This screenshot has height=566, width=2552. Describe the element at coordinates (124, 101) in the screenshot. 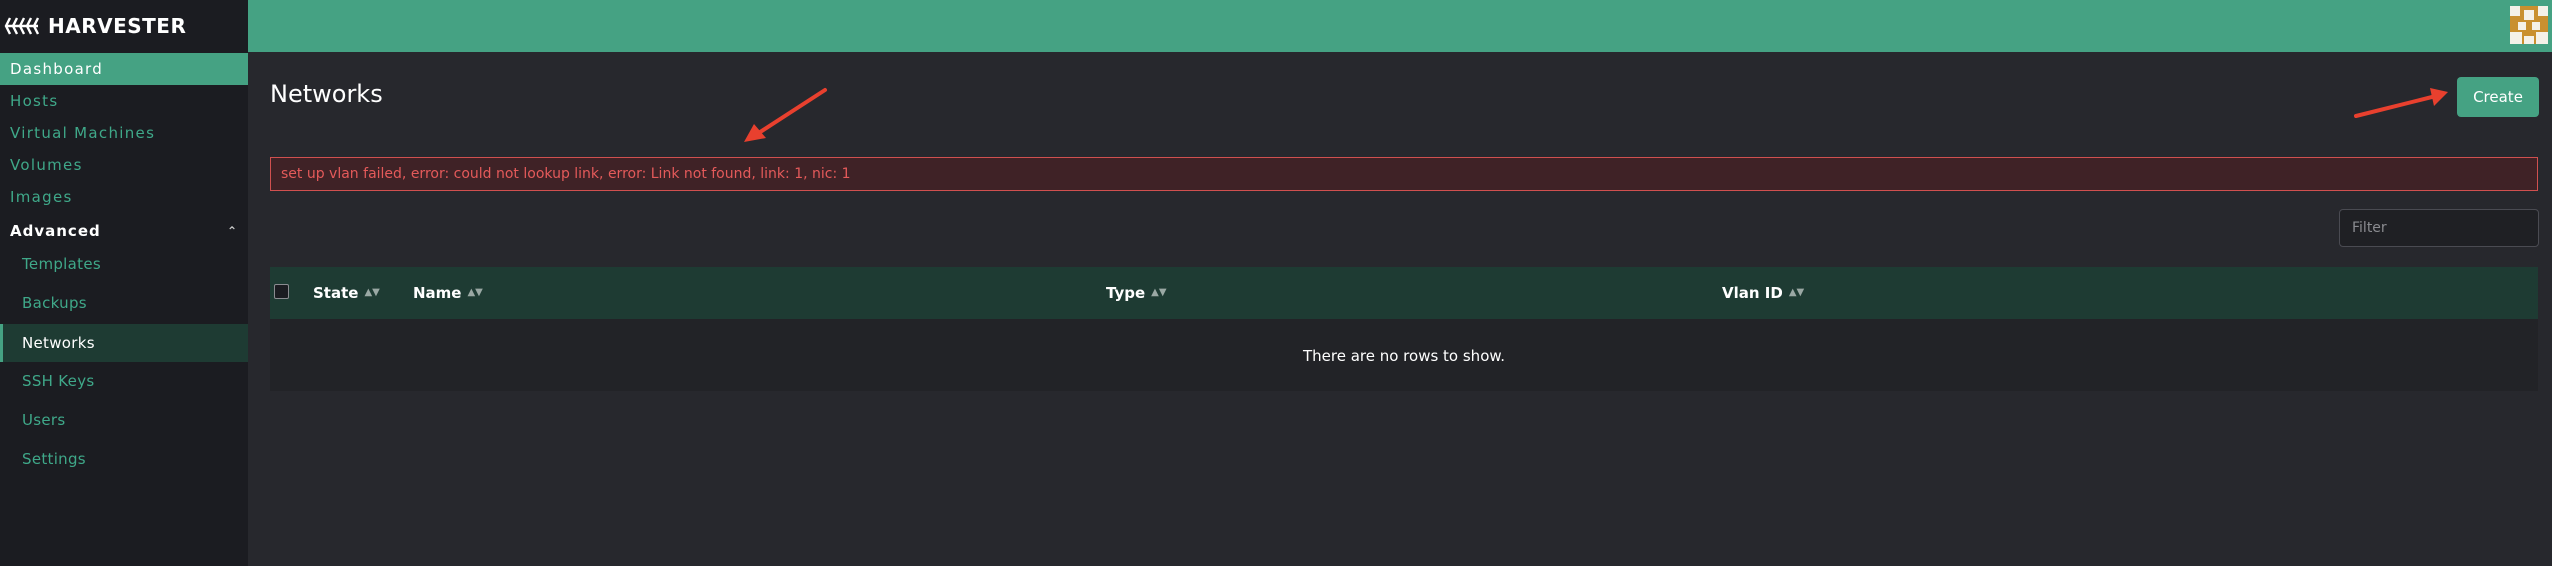

I see `sidebar-item-hosts: Hosts` at that location.